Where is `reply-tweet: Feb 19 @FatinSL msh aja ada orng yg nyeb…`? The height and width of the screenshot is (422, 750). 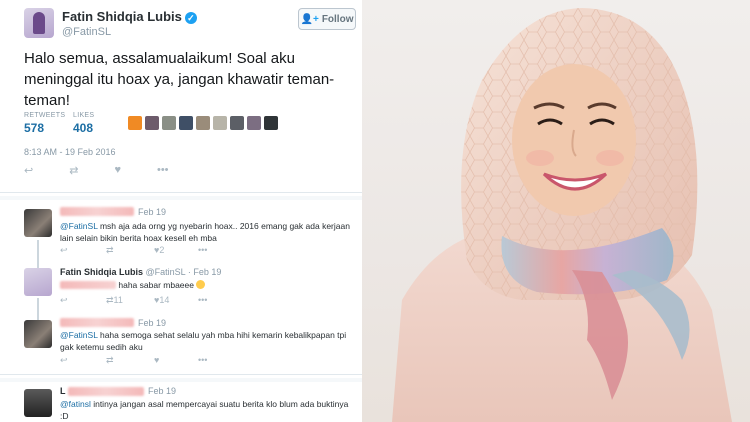
reply-tweet: Feb 19 @FatinSL msh aja ada orng yg nyeb… is located at coordinates (181, 233).